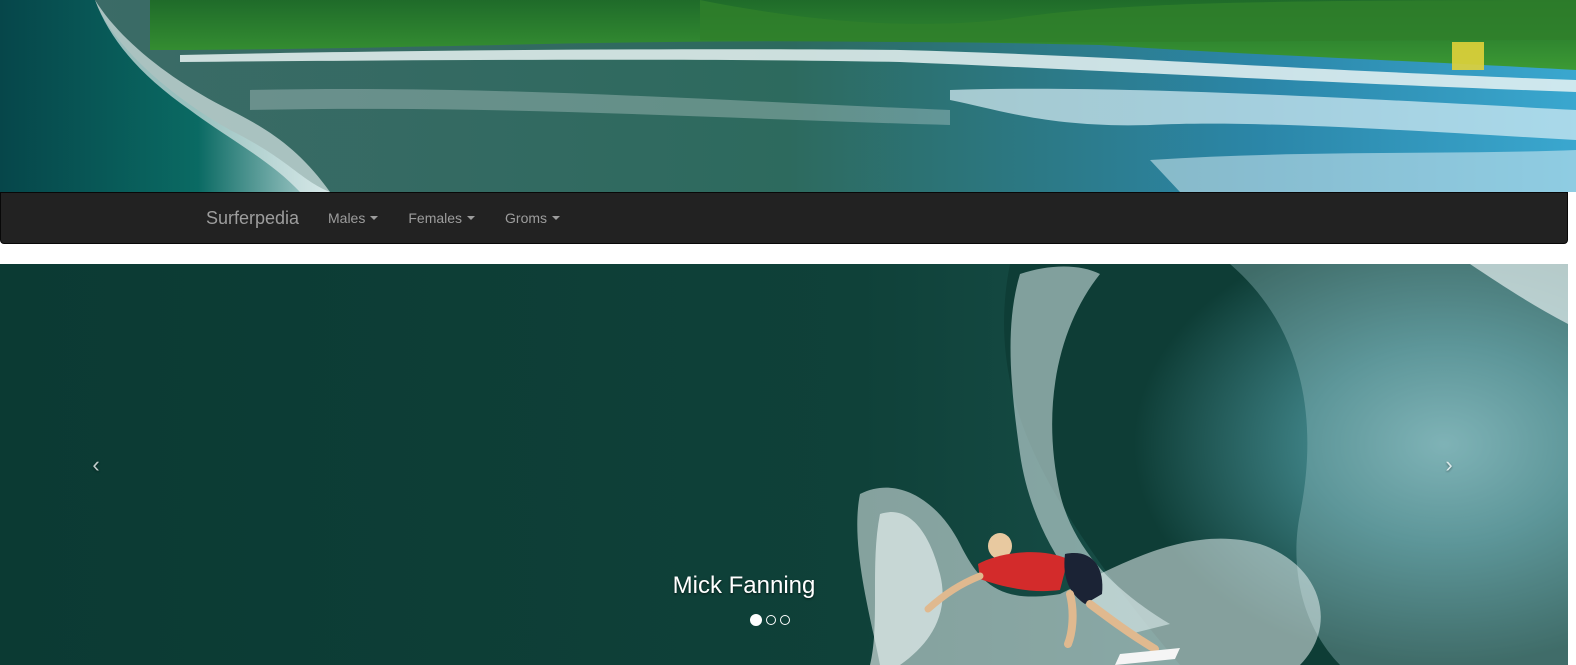 The image size is (1576, 665). I want to click on carousel-caption: Mick Fanning, so click(744, 585).